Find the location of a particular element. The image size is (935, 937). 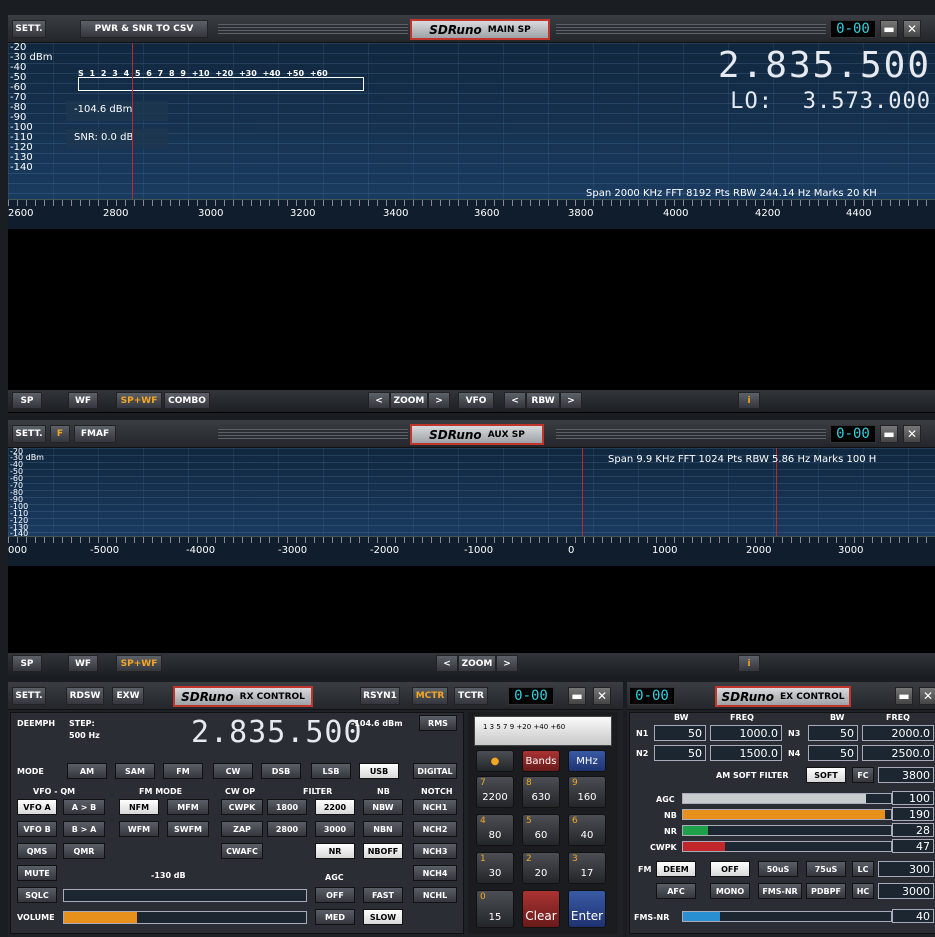

cwpk-slider is located at coordinates (787, 846).